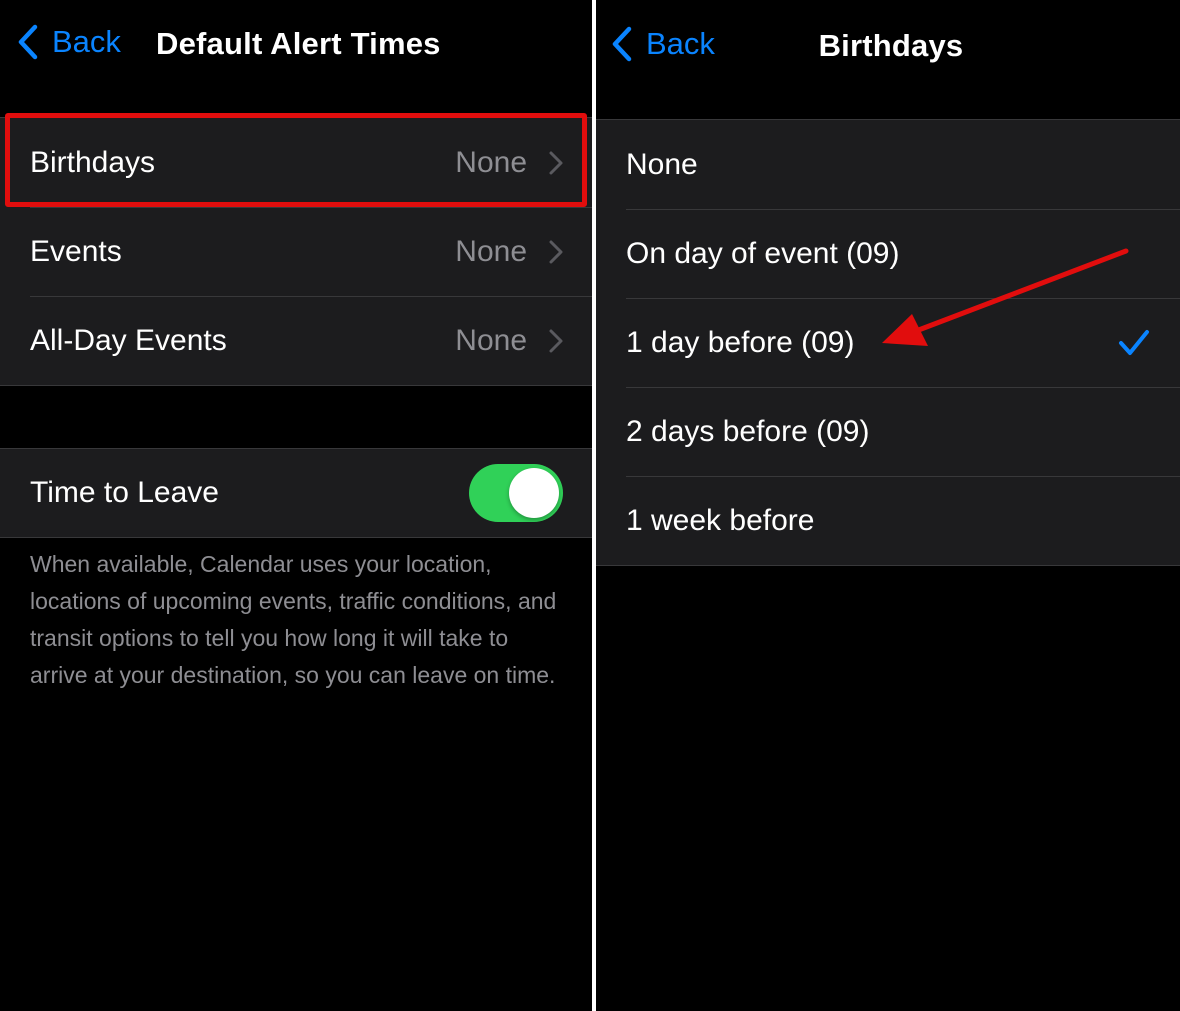 This screenshot has width=1180, height=1011. I want to click on row-label: Events, so click(76, 251).